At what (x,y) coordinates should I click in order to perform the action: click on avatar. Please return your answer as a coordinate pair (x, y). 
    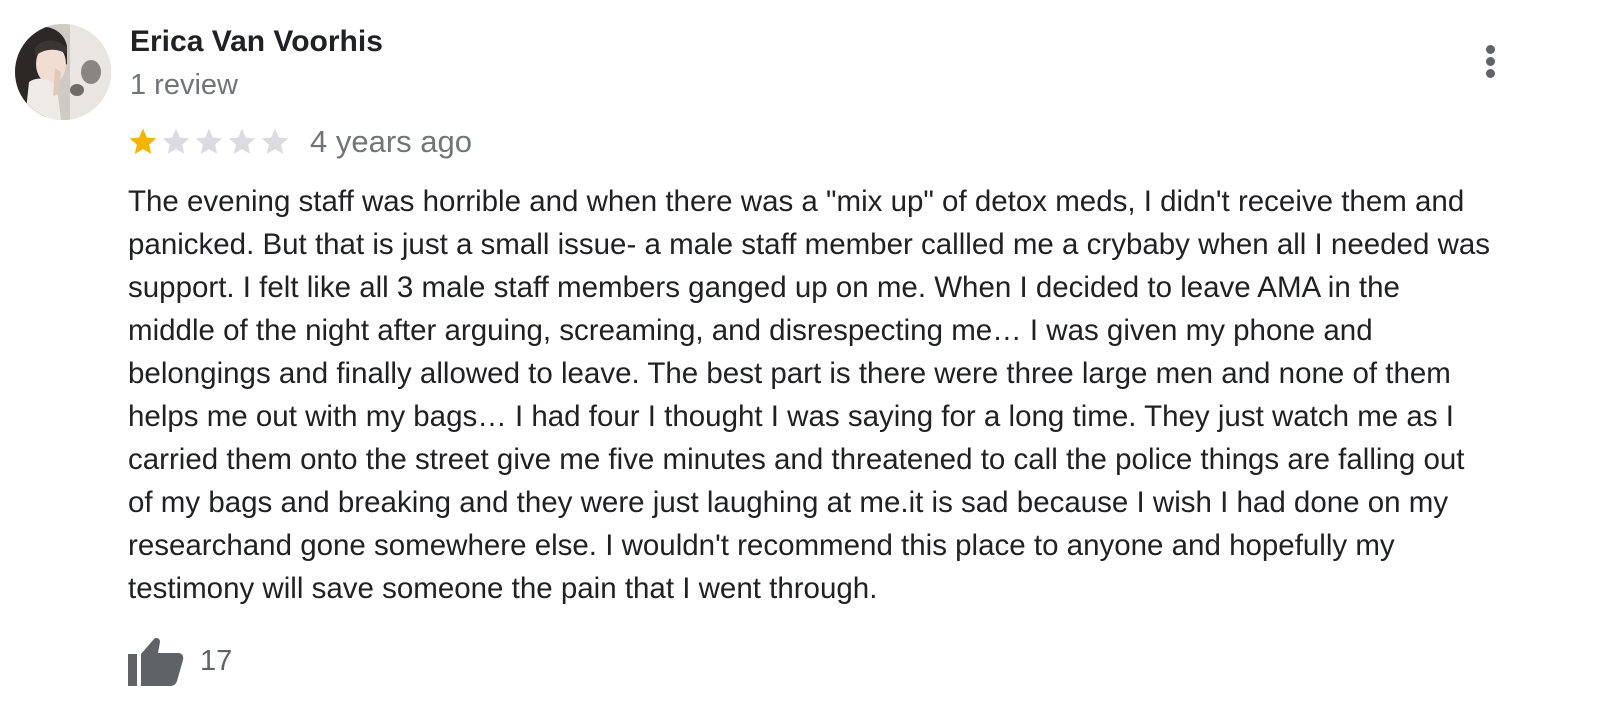
    Looking at the image, I should click on (63, 72).